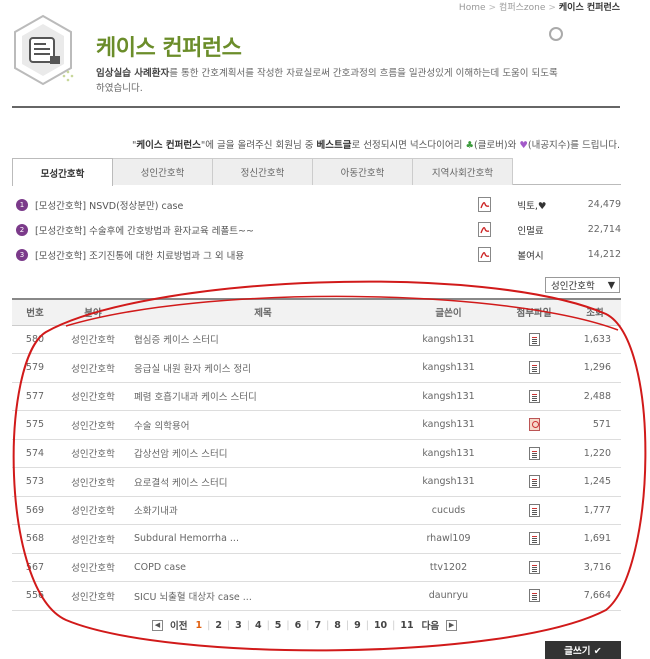 The height and width of the screenshot is (659, 650). I want to click on best-post-author: 빅토,♥, so click(547, 205).